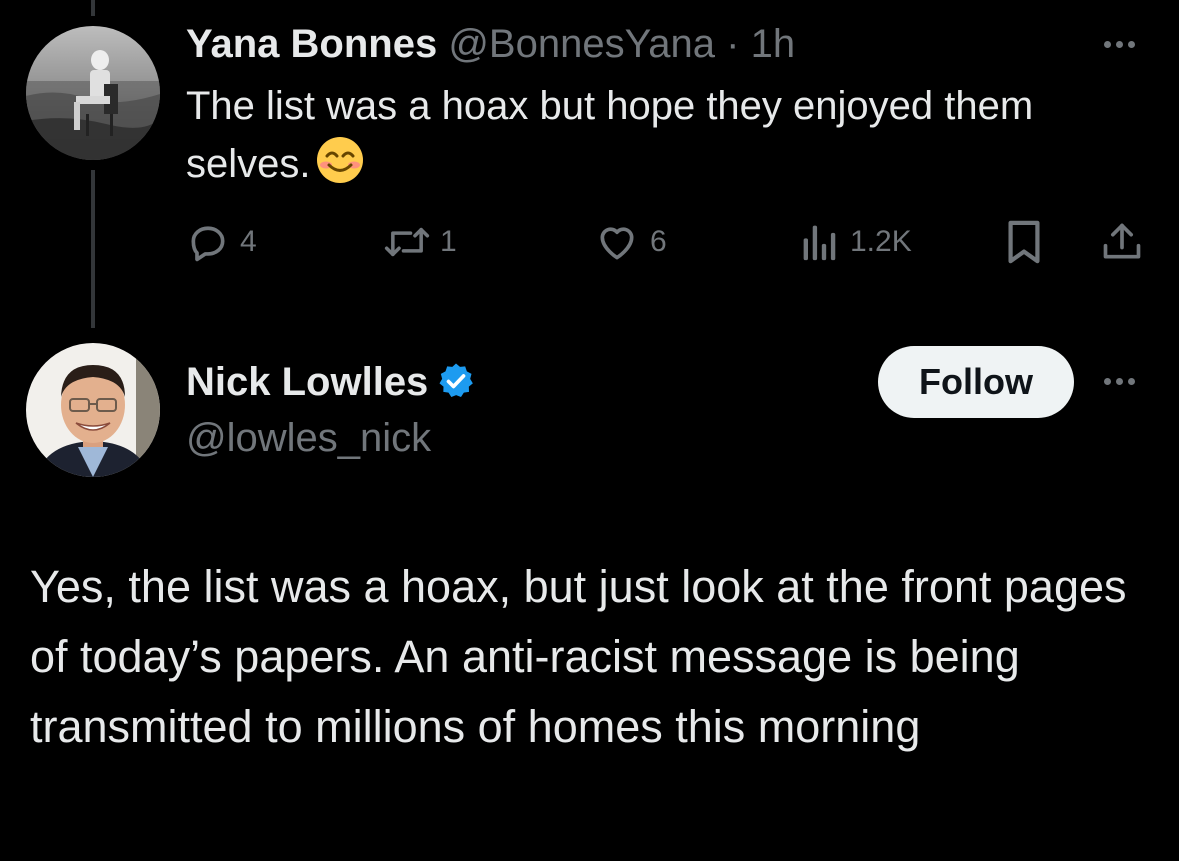 The width and height of the screenshot is (1179, 861). I want to click on timestamp: 1h, so click(773, 44).